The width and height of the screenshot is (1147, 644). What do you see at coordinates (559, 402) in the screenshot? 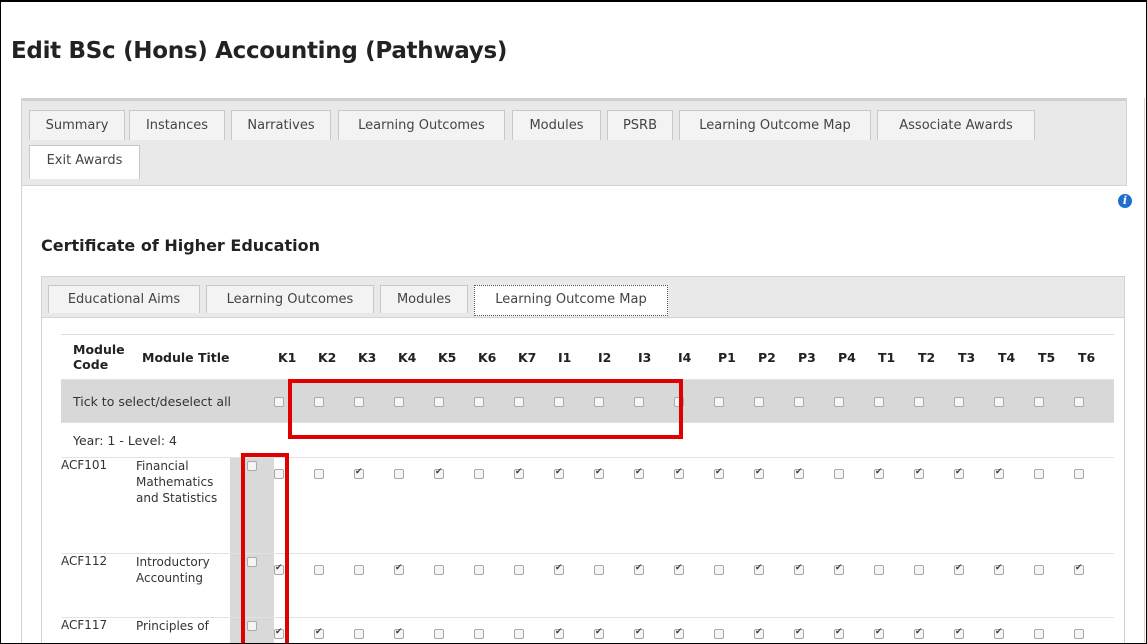
I see `select-all-checkbox-i1` at bounding box center [559, 402].